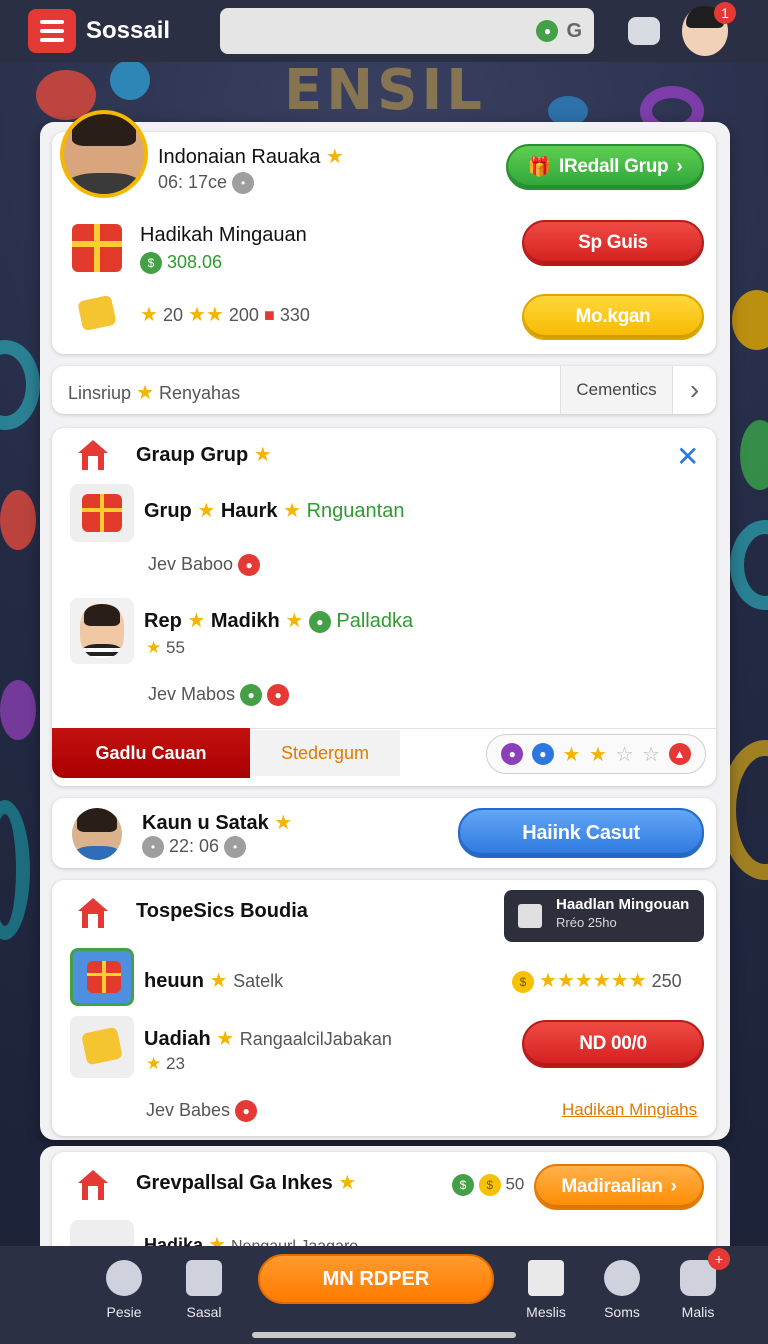 This screenshot has height=1344, width=768. I want to click on tab-inactive: Stedergum, so click(325, 753).